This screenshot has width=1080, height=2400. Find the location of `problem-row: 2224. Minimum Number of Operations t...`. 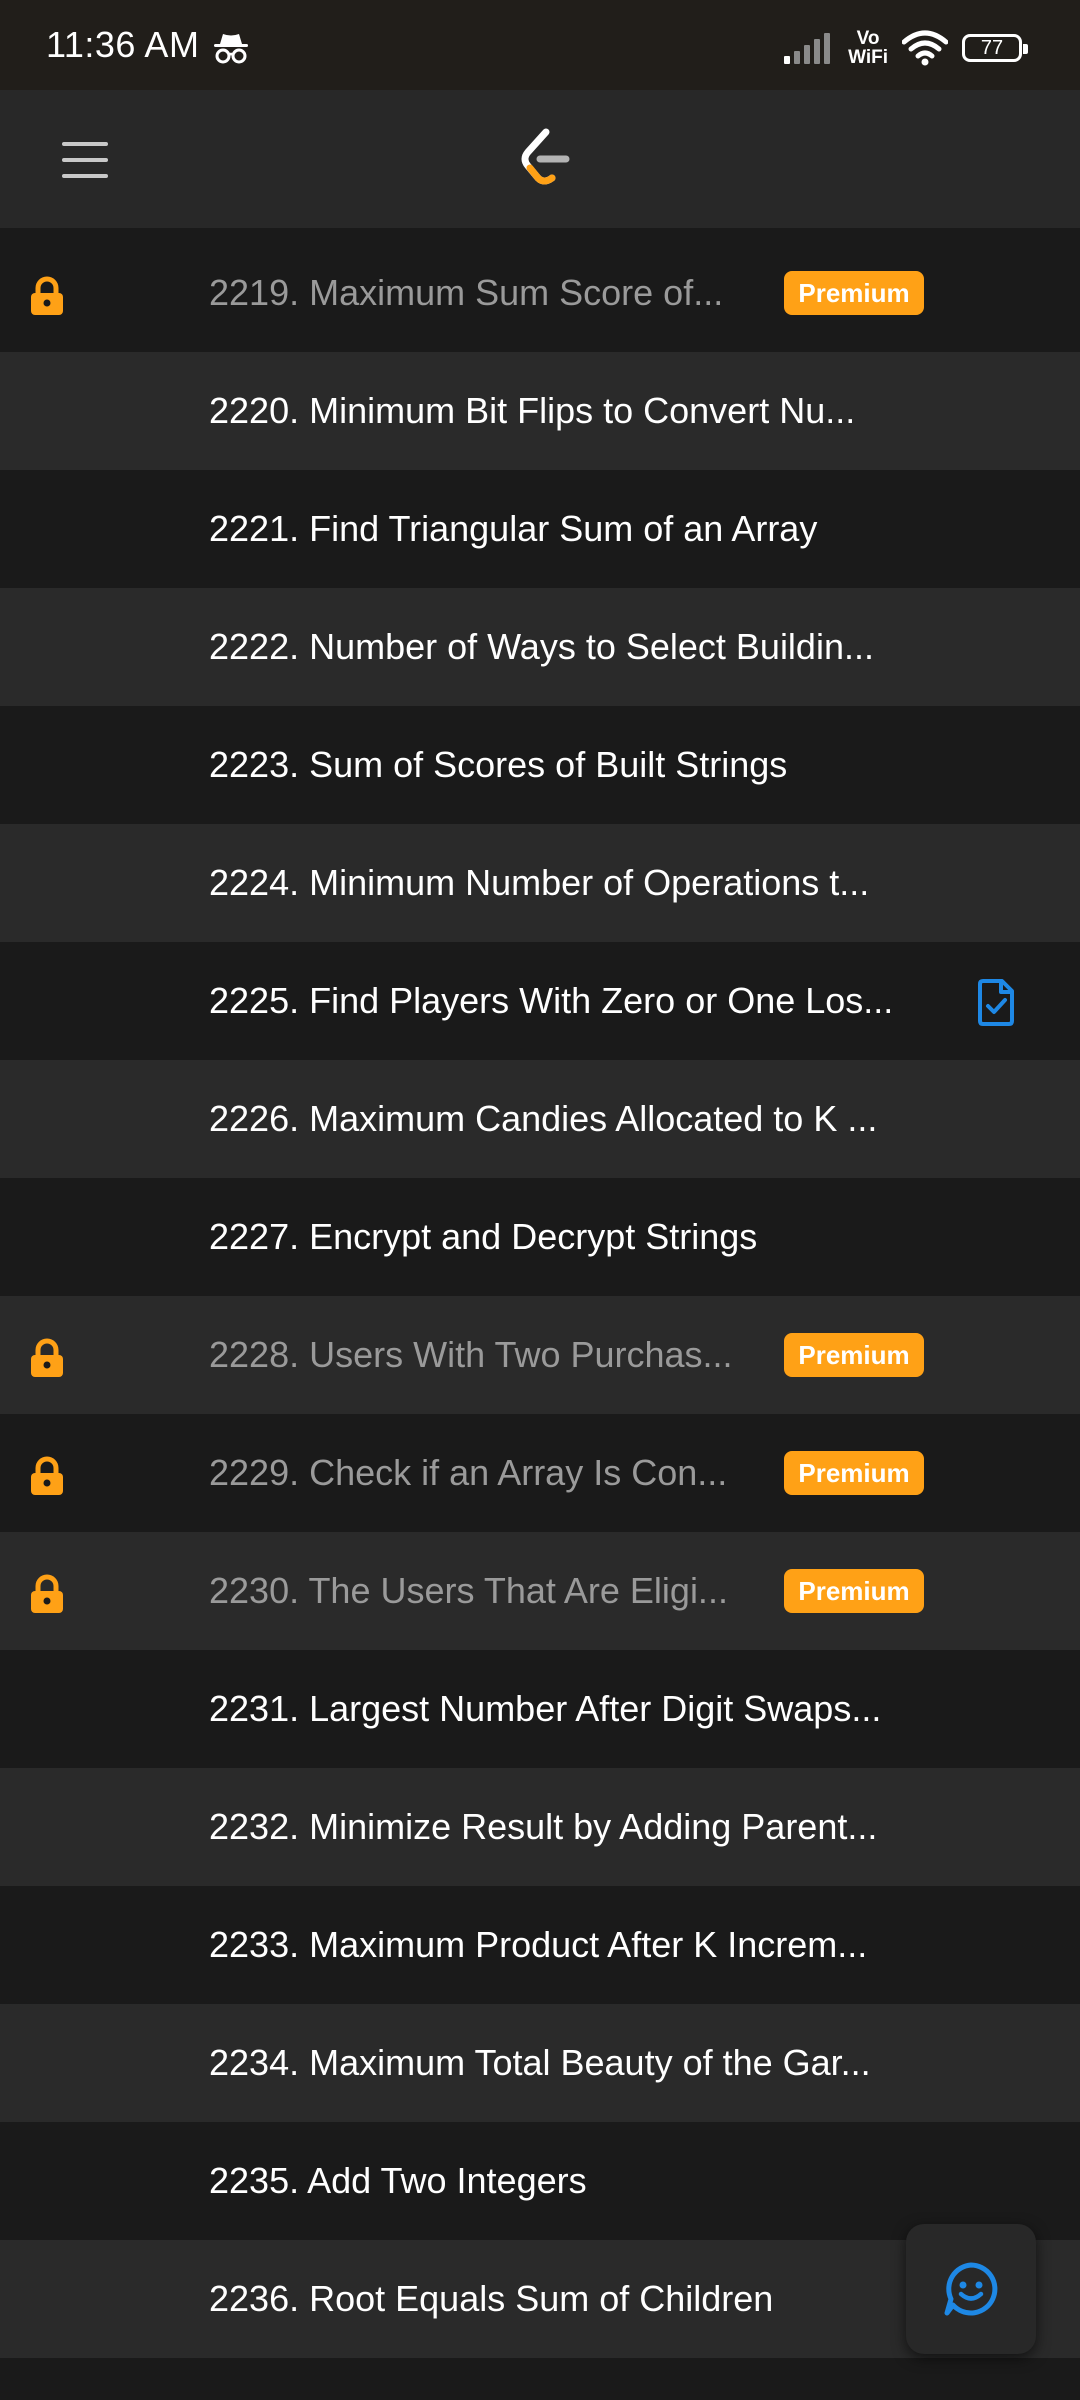

problem-row: 2224. Minimum Number of Operations t... is located at coordinates (540, 883).